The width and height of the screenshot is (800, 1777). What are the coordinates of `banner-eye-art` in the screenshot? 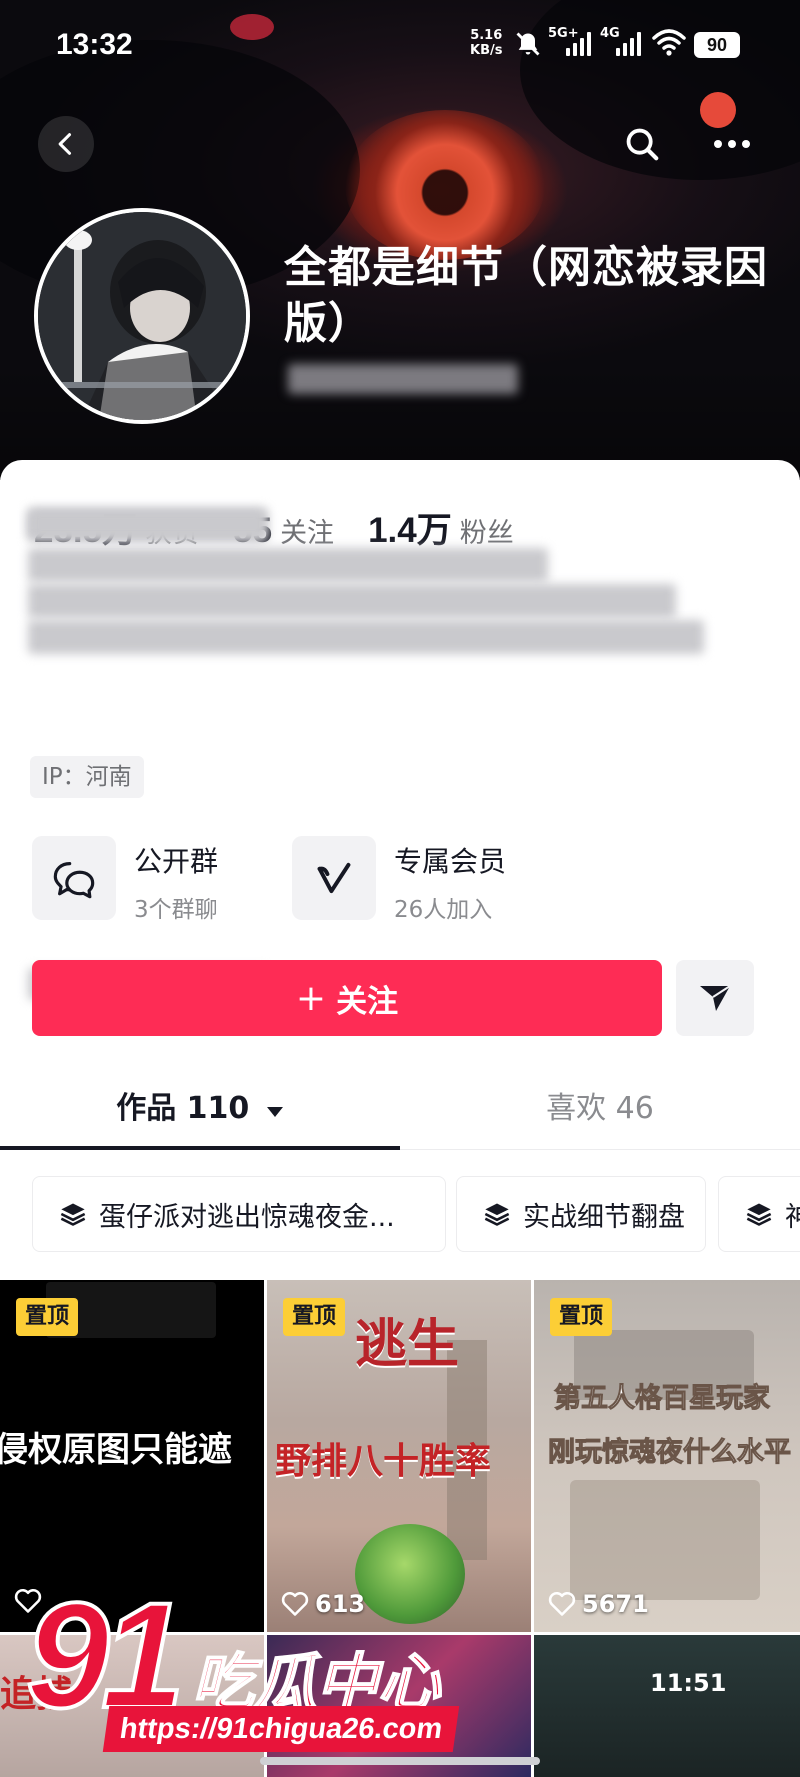 It's located at (445, 185).